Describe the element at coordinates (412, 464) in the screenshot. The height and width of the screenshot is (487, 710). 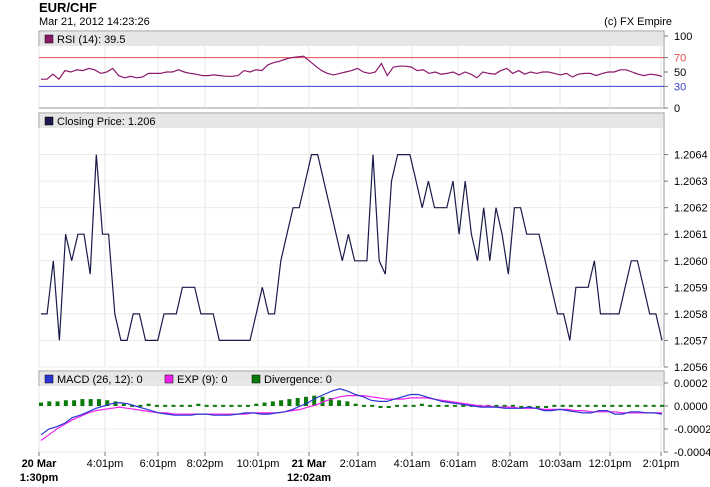
I see `xtick-label: 4:01am` at that location.